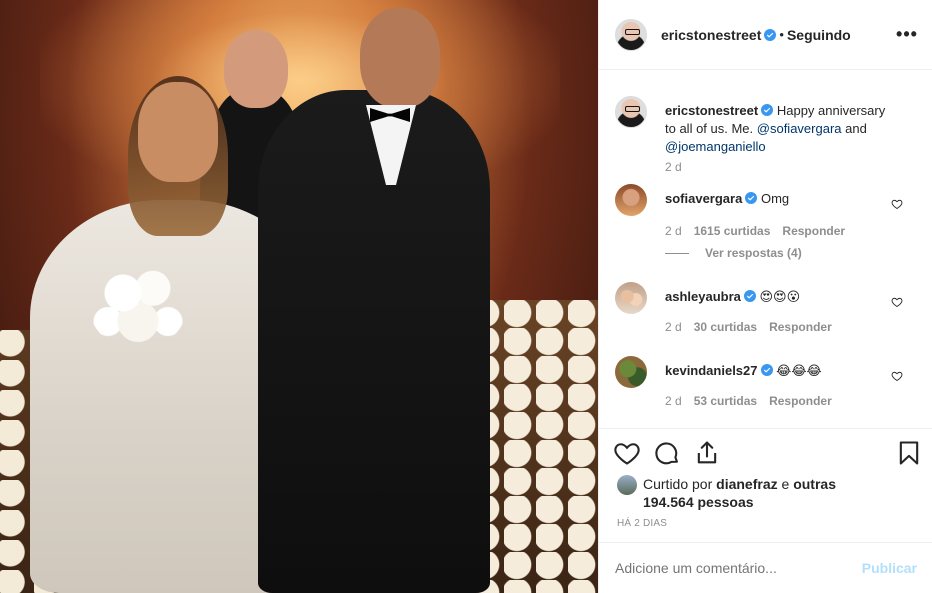 This screenshot has height=593, width=932. Describe the element at coordinates (725, 401) in the screenshot. I see `comment-likes: 53 curtidas` at that location.